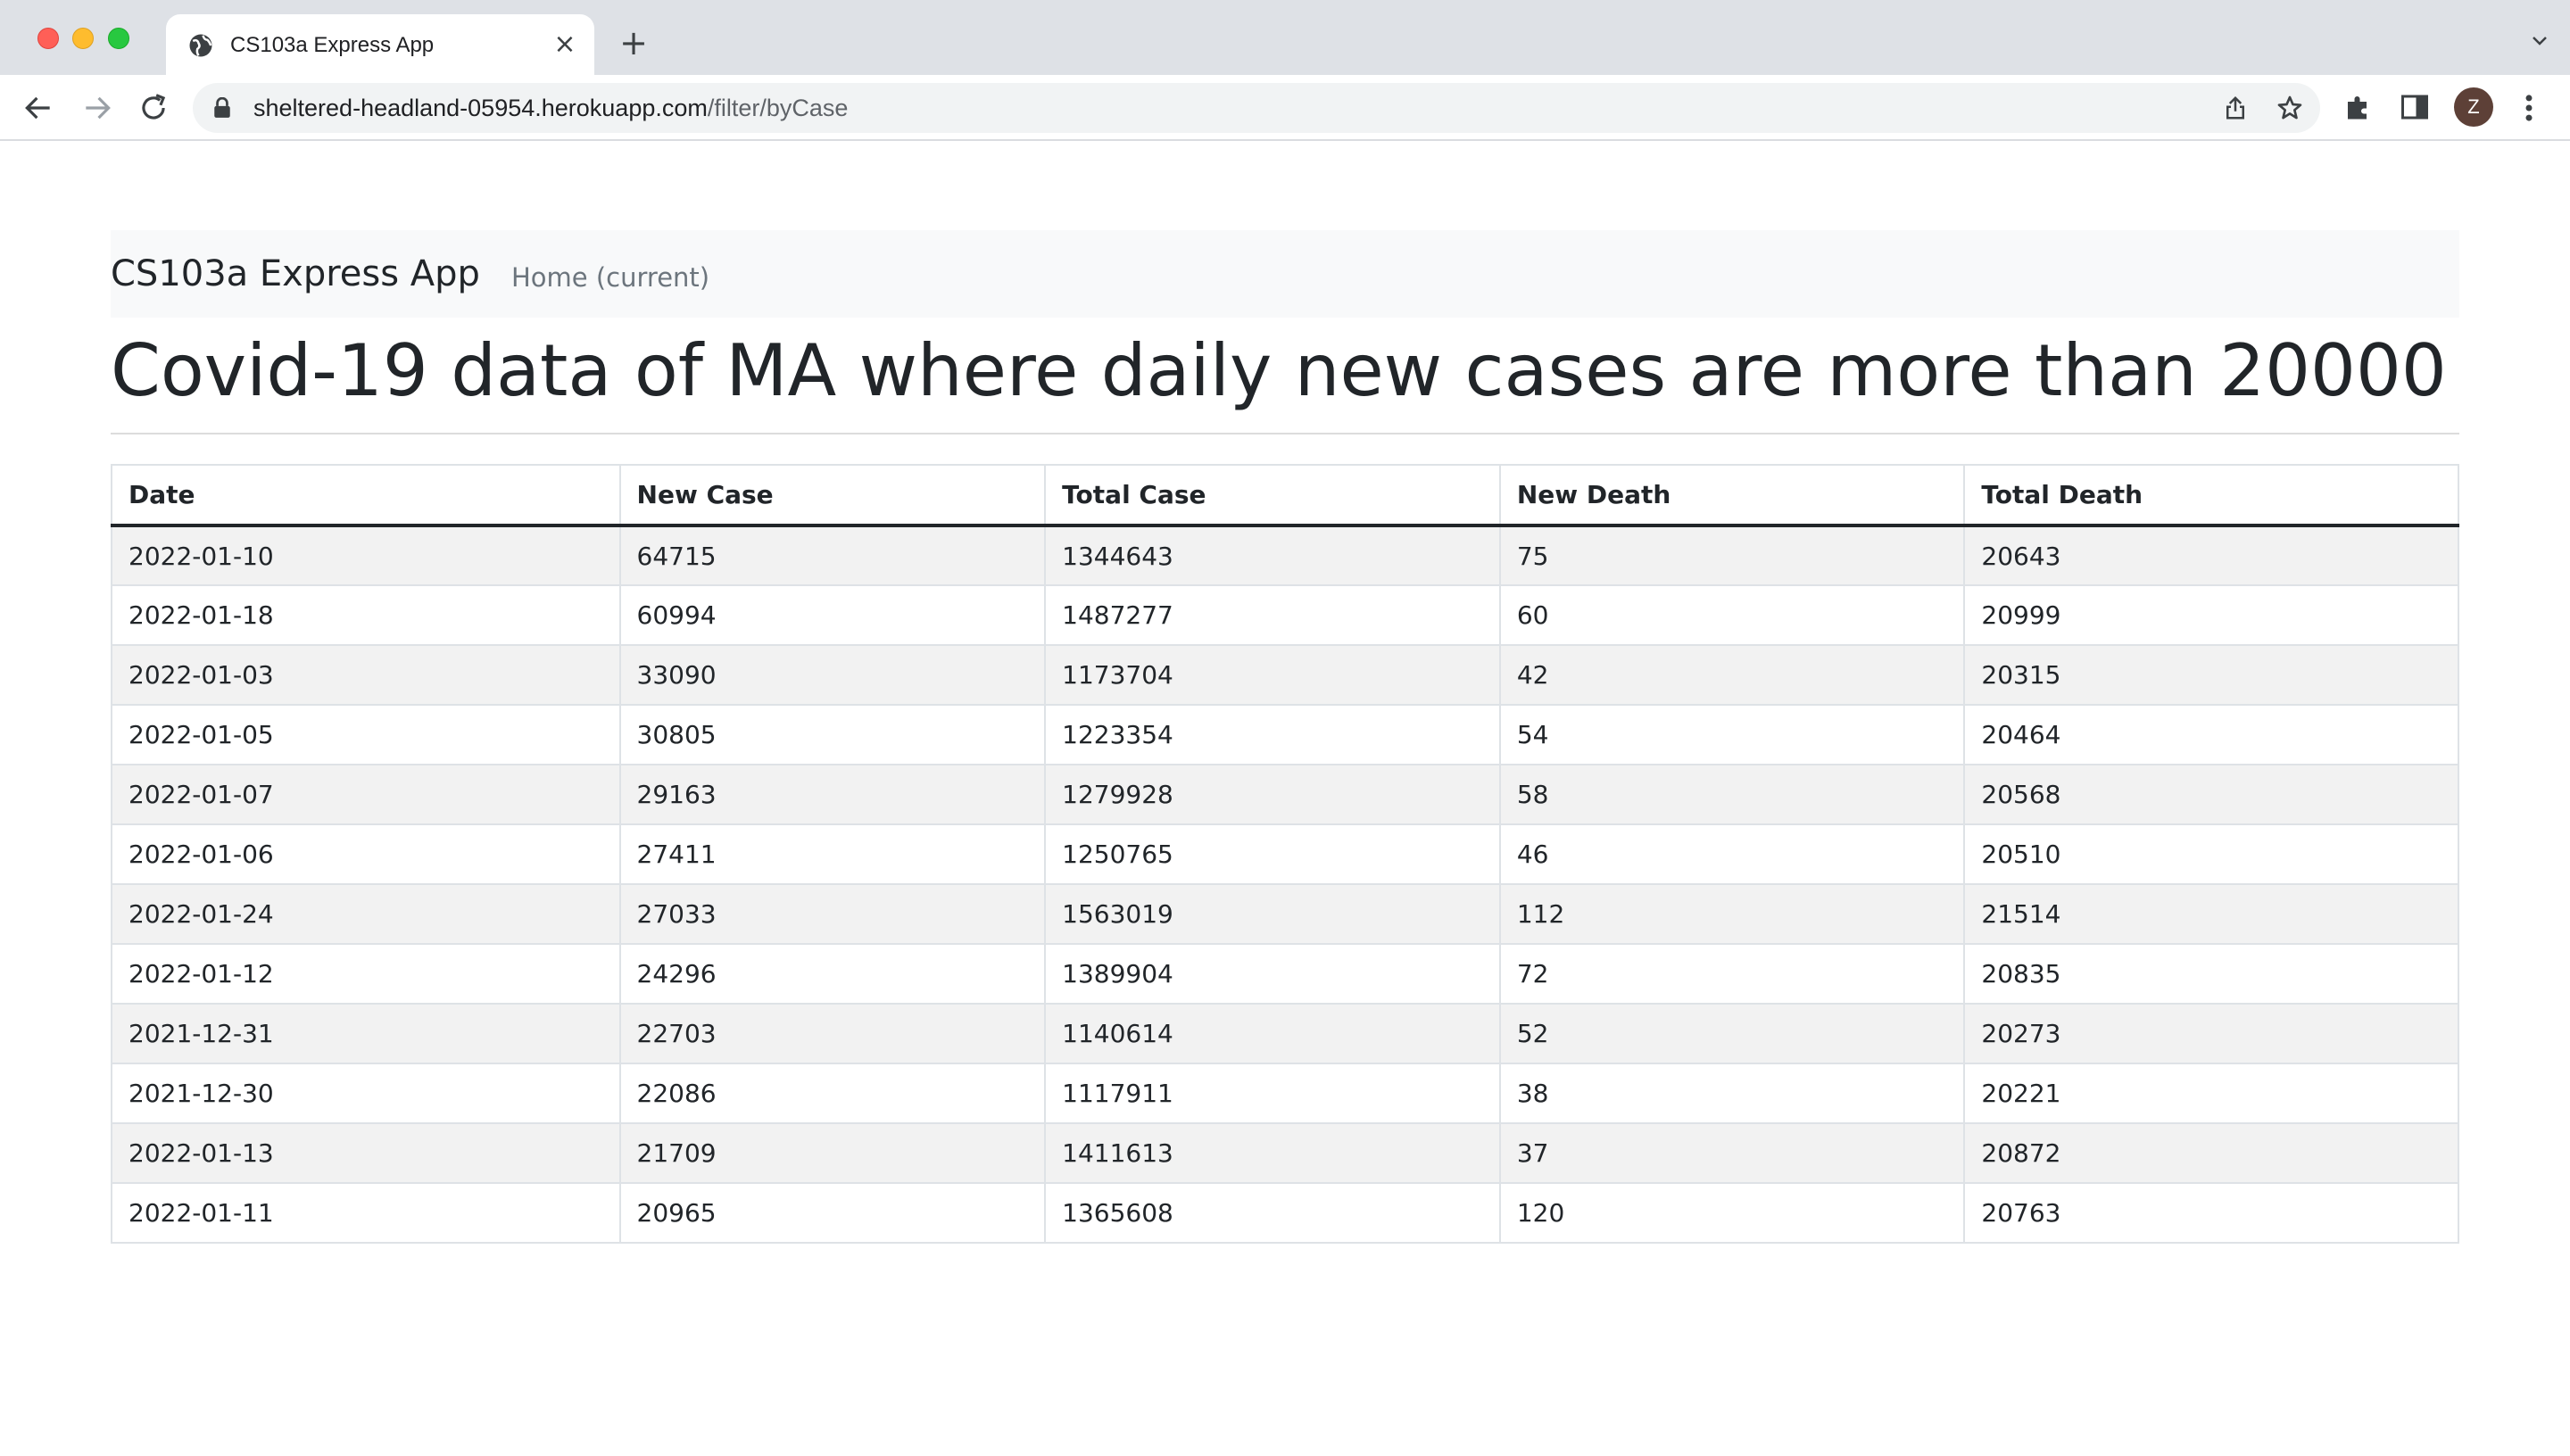 Image resolution: width=2570 pixels, height=1456 pixels. Describe the element at coordinates (222, 108) in the screenshot. I see `lock-icon` at that location.